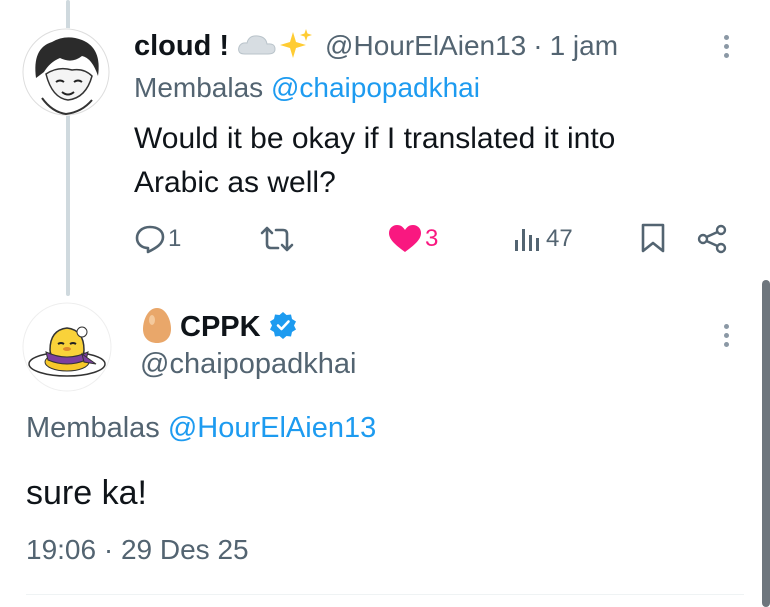 The height and width of the screenshot is (607, 770). Describe the element at coordinates (137, 550) in the screenshot. I see `main-timestamp: 19:06 · 29 Des 25` at that location.